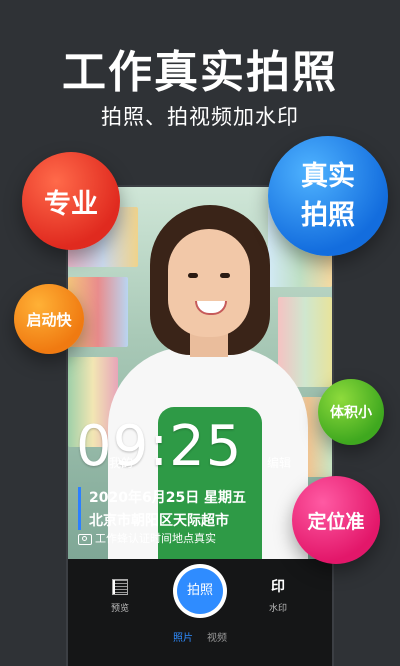  What do you see at coordinates (49, 319) in the screenshot?
I see `feature-bubble-fast-start: 启动快` at bounding box center [49, 319].